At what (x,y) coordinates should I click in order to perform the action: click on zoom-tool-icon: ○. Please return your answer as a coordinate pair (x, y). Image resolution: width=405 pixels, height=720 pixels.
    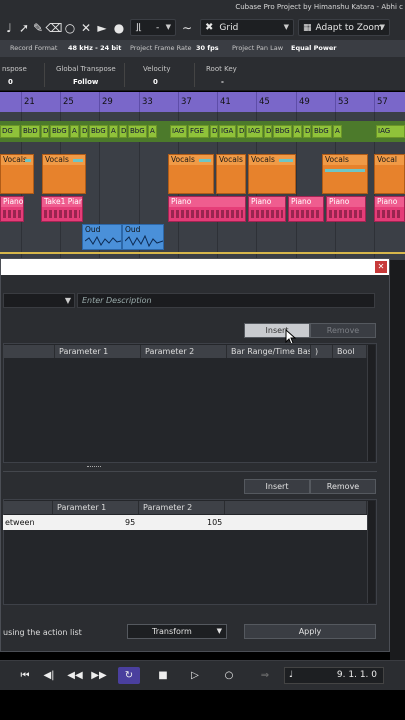
    Looking at the image, I should click on (70, 28).